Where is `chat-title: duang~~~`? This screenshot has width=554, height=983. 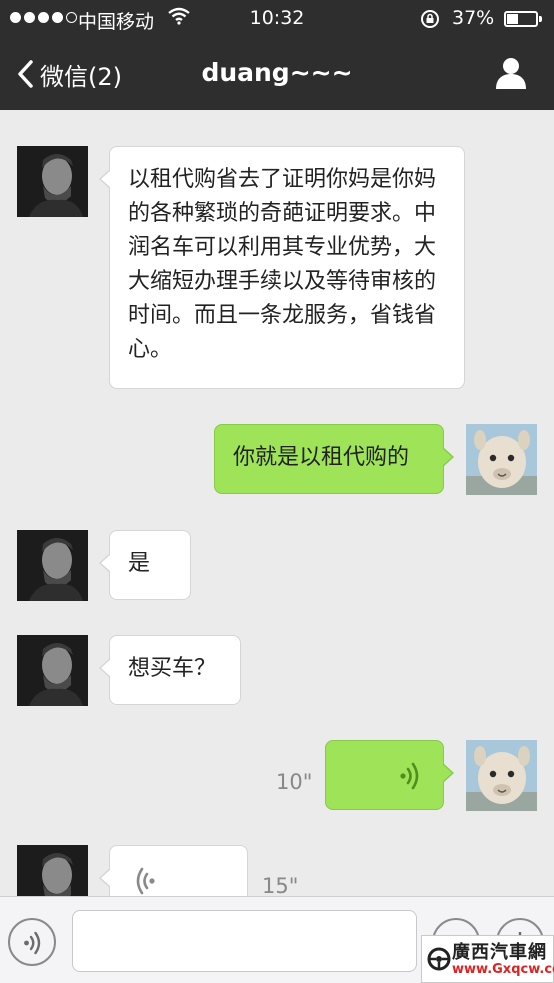
chat-title: duang~~~ is located at coordinates (277, 72).